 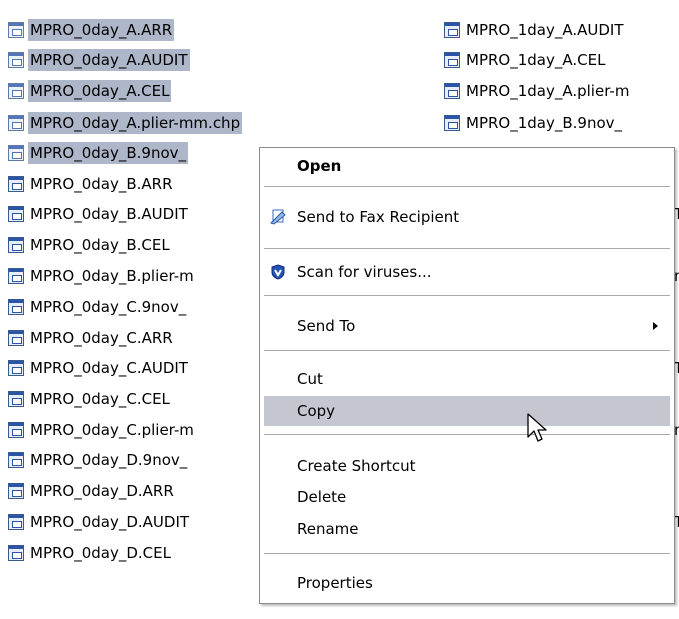 I want to click on file-name: MPRO_0day_C.CEL, so click(x=100, y=399).